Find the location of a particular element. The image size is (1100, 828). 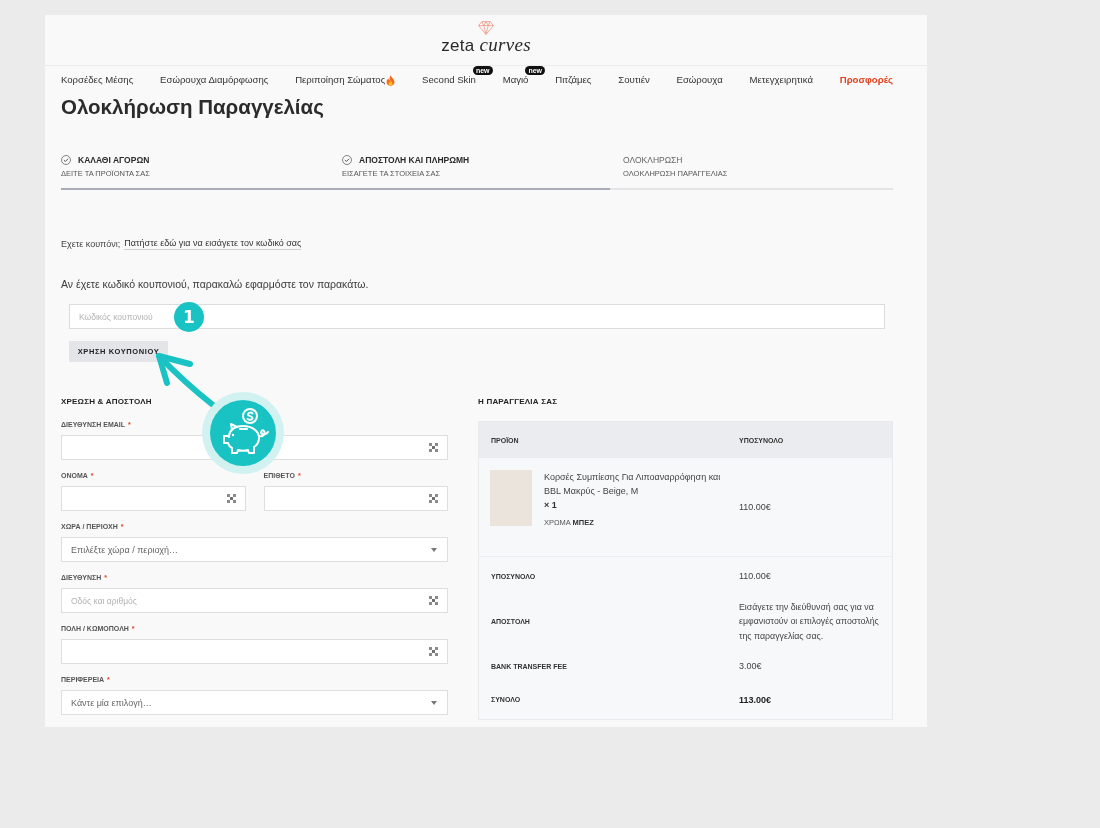

nav-link: Εσώρουχα Διαμόρφωσης is located at coordinates (214, 80).